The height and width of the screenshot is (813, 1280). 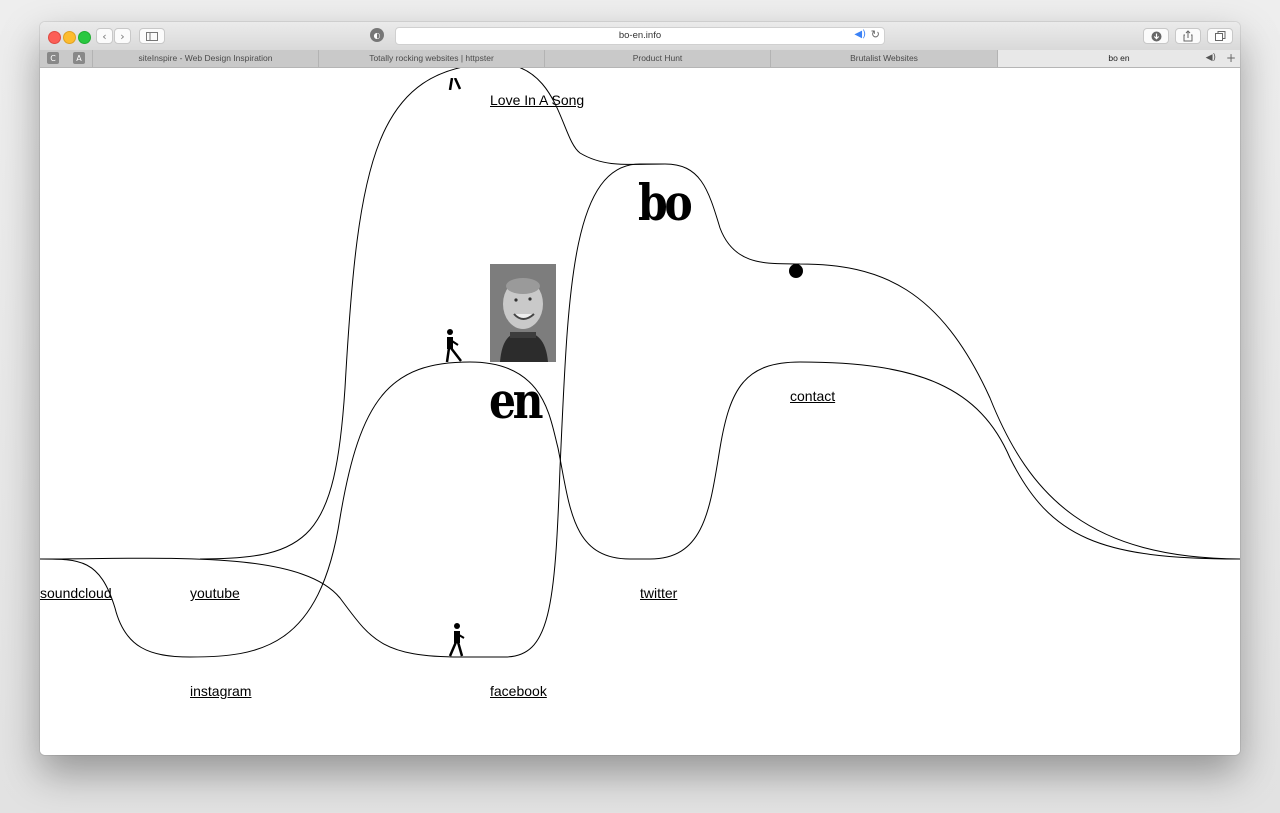 I want to click on link-contact: contact, so click(x=812, y=396).